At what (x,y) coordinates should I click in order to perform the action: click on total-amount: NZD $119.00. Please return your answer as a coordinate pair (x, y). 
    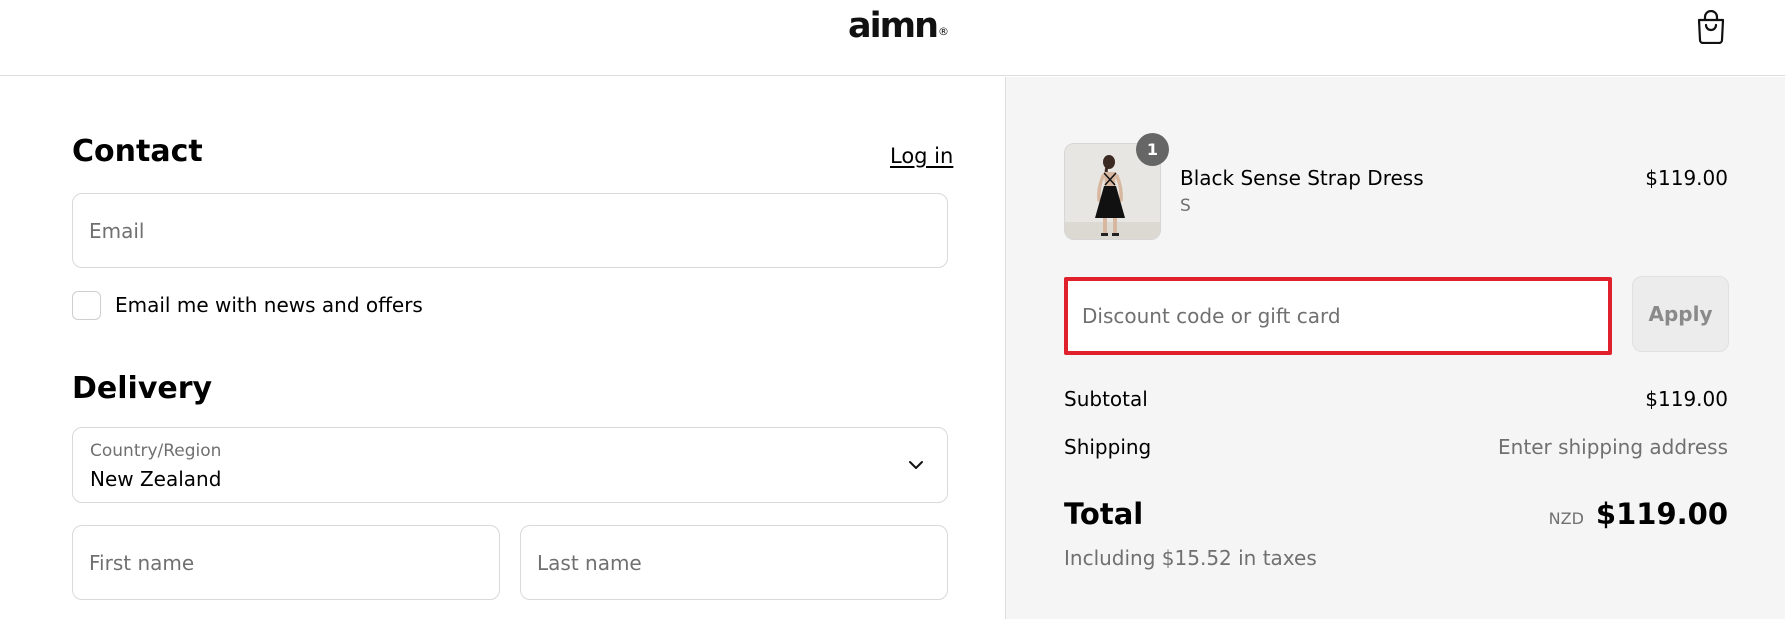
    Looking at the image, I should click on (1638, 514).